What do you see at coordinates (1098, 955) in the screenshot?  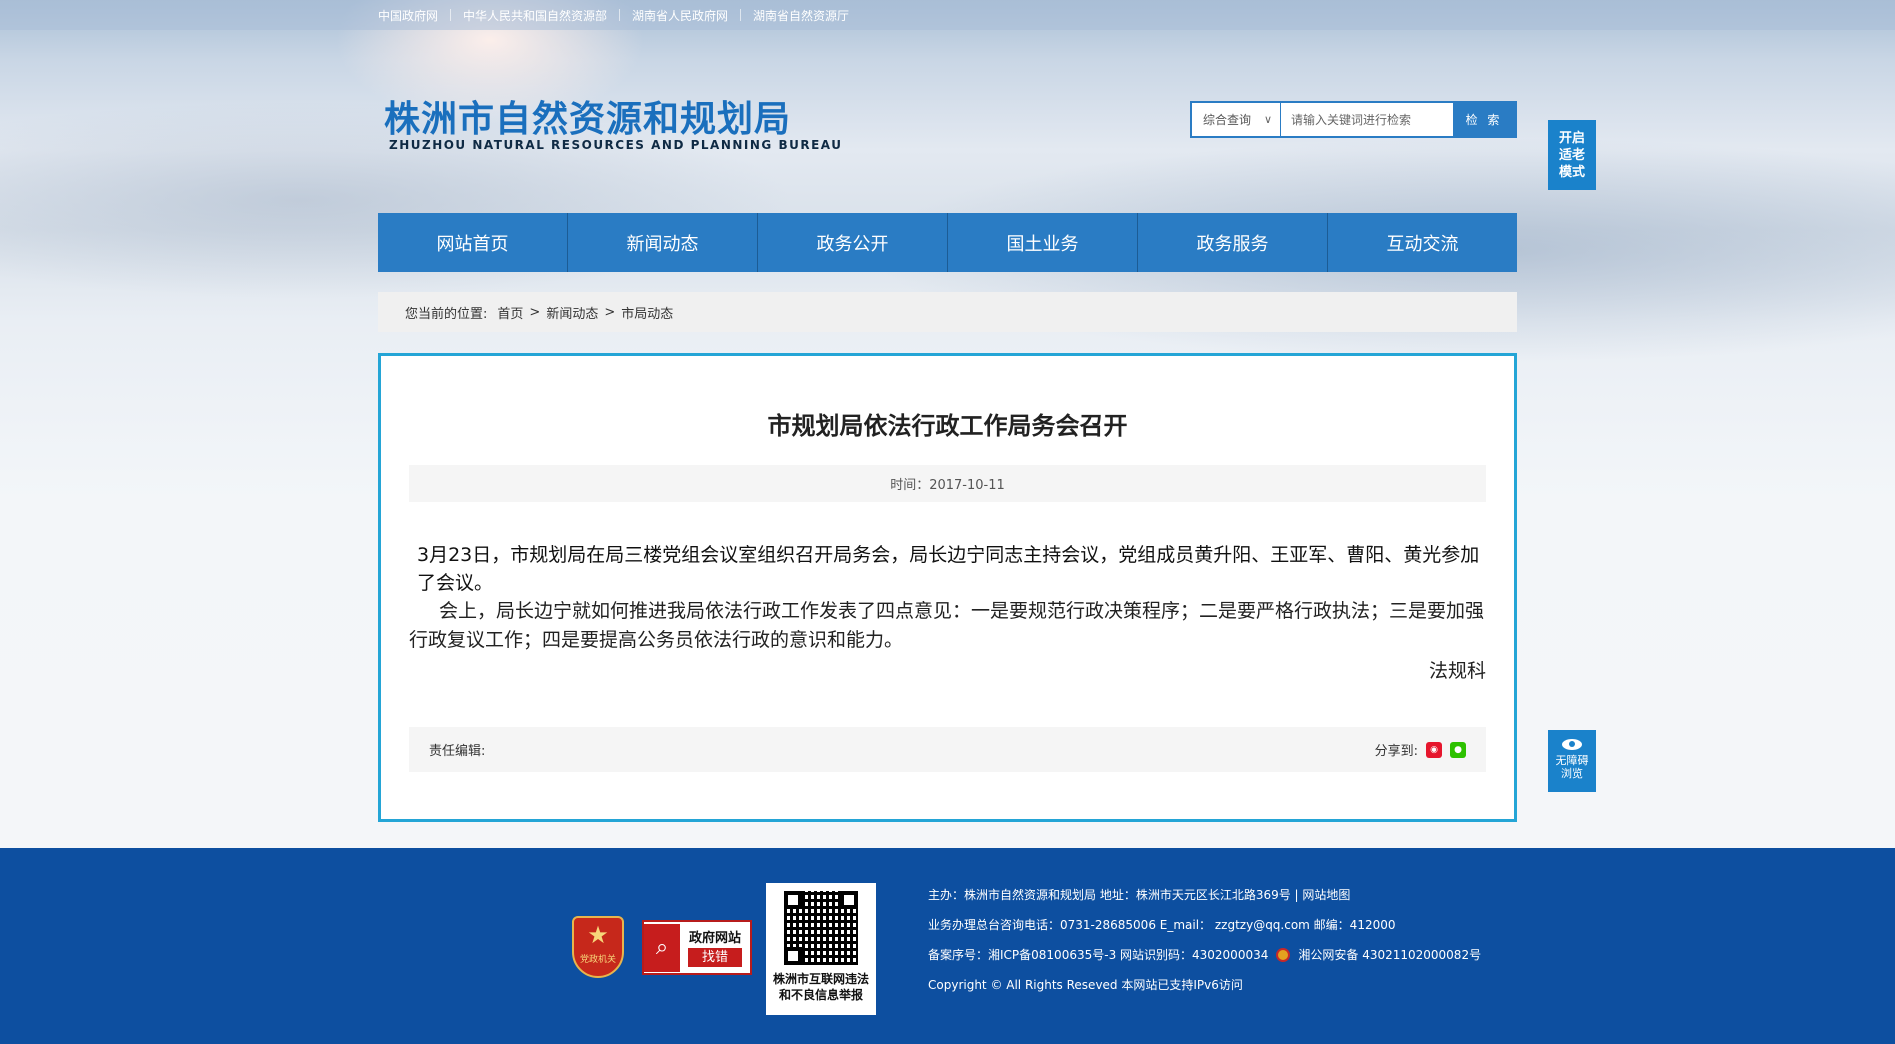 I see `footer-icp: 备案序号：湘ICP备08100635号-3 网站识别码：4302000034` at bounding box center [1098, 955].